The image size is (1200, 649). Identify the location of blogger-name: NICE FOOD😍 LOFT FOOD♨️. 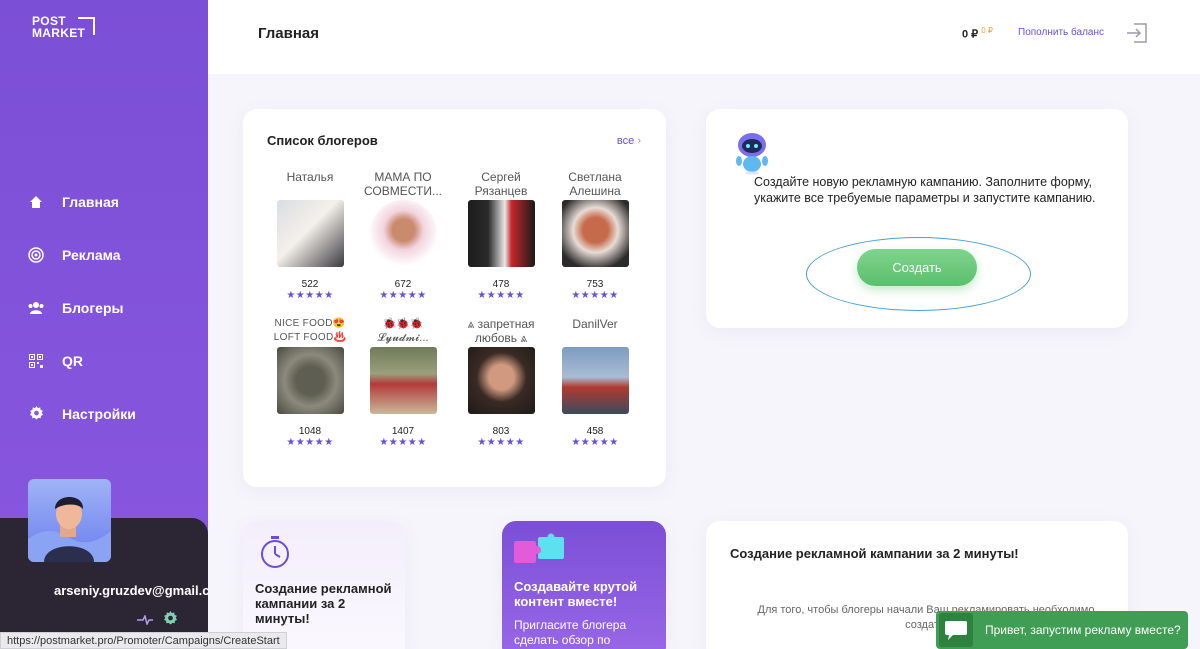
(310, 330).